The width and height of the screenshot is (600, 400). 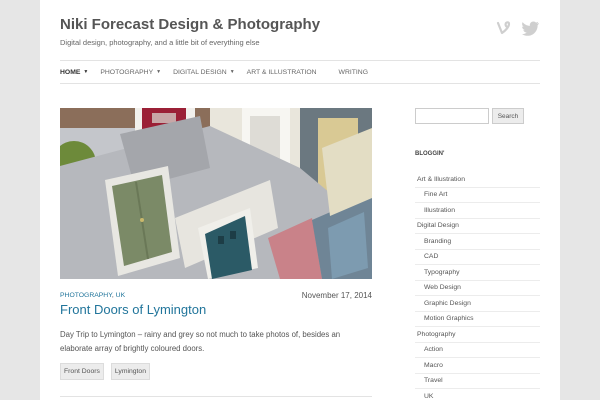 I want to click on nav-item-label: Art & Illustration, so click(x=281, y=72).